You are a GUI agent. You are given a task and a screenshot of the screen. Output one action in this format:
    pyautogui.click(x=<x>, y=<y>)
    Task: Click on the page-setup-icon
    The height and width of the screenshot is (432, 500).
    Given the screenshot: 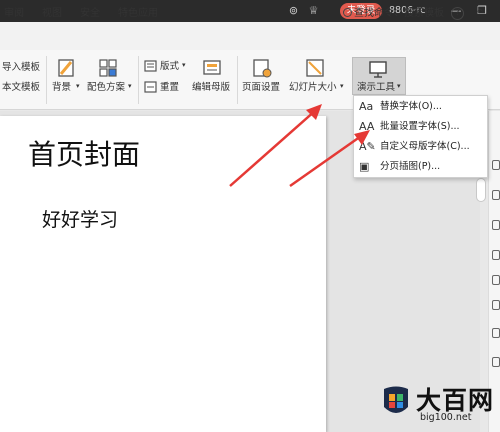 What is the action you would take?
    pyautogui.click(x=262, y=68)
    